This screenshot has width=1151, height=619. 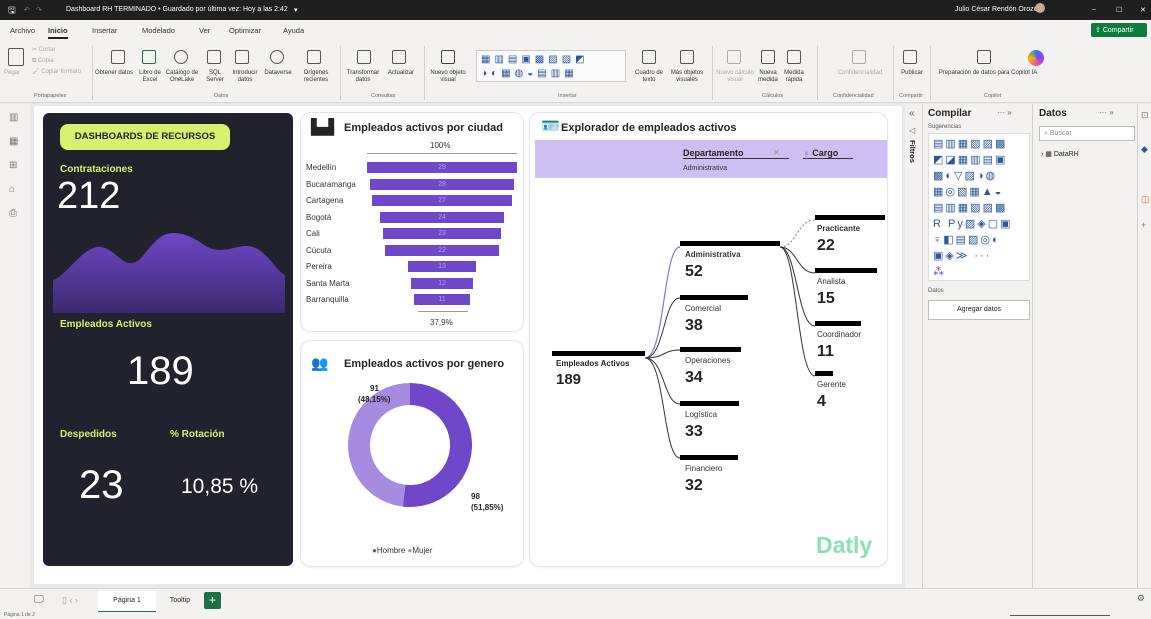 What do you see at coordinates (1143, 225) in the screenshot?
I see `add-pane-icon: +` at bounding box center [1143, 225].